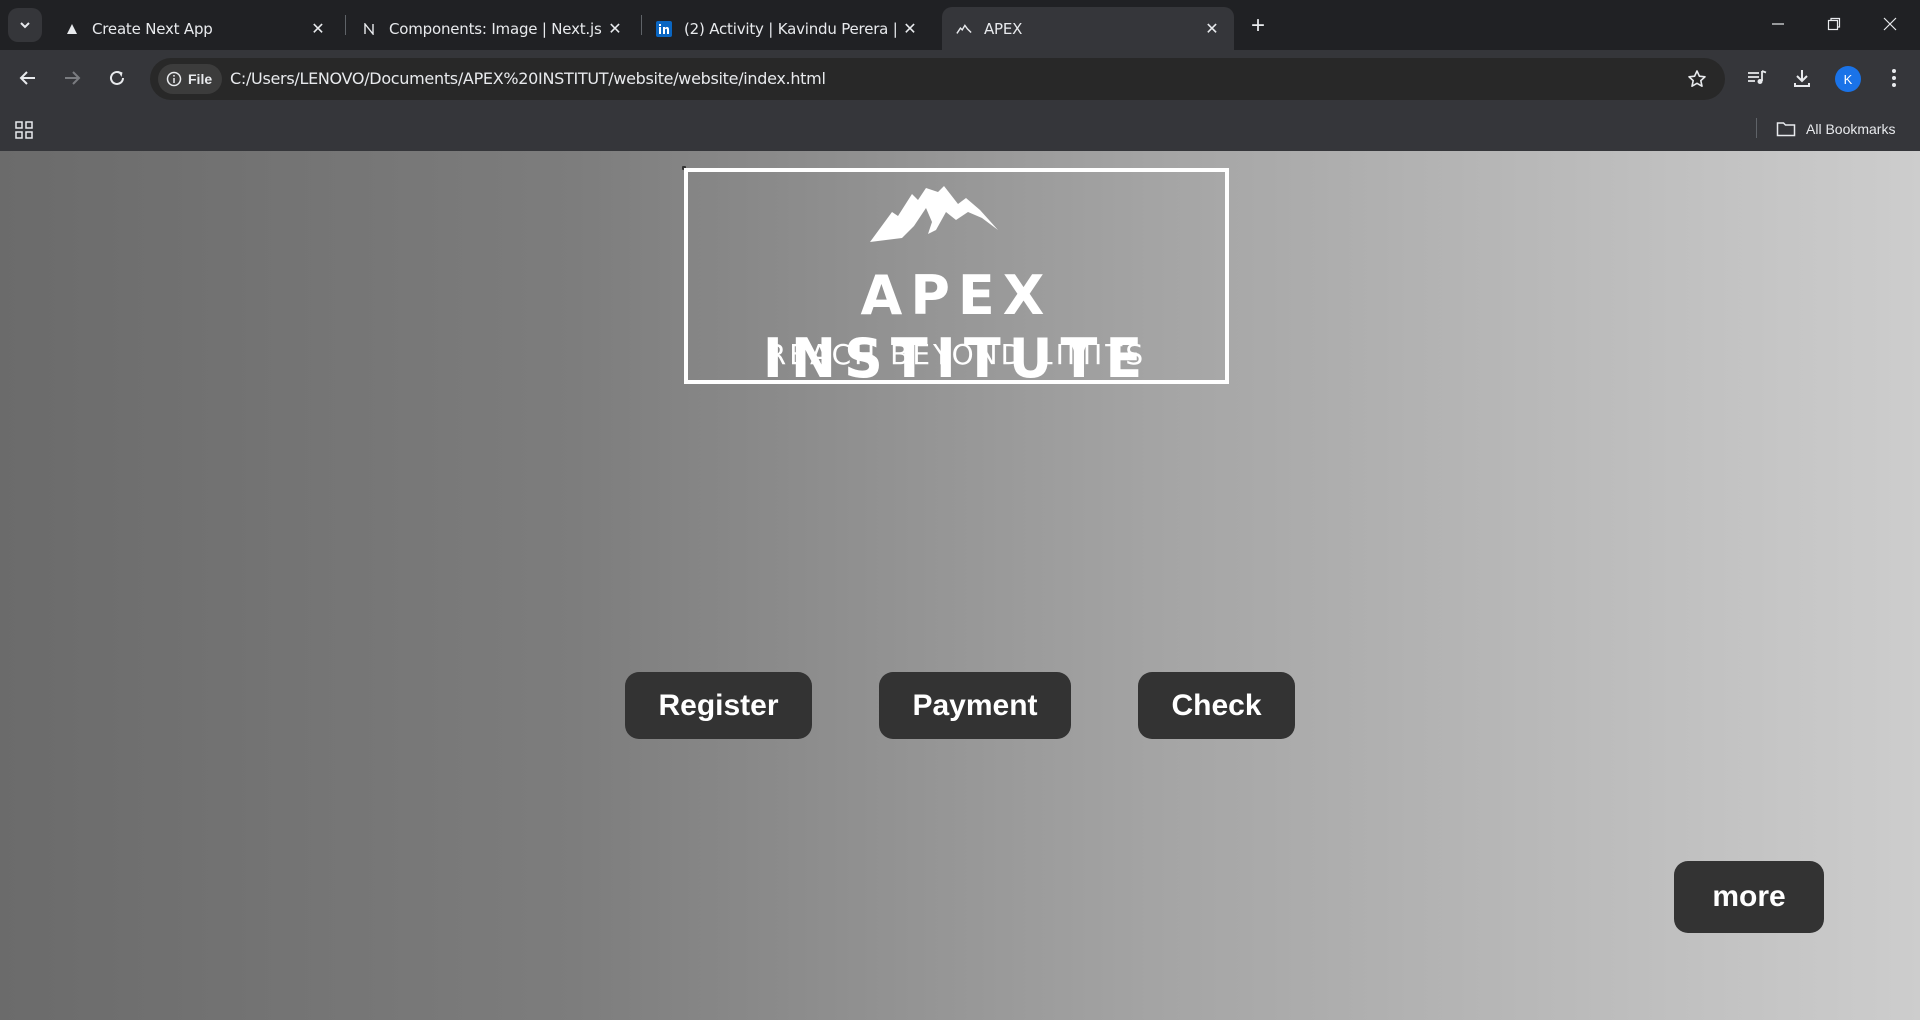 This screenshot has height=1020, width=1920. I want to click on more-vert-icon, so click(1894, 78).